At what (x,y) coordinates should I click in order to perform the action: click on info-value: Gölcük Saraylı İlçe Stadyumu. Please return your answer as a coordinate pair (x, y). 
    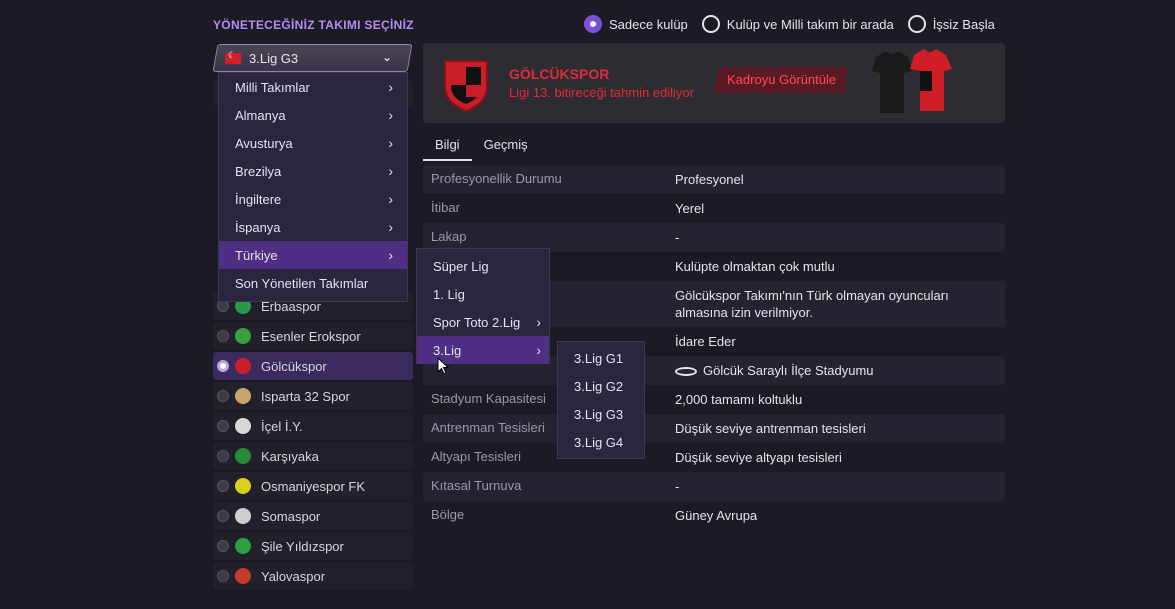
    Looking at the image, I should click on (840, 370).